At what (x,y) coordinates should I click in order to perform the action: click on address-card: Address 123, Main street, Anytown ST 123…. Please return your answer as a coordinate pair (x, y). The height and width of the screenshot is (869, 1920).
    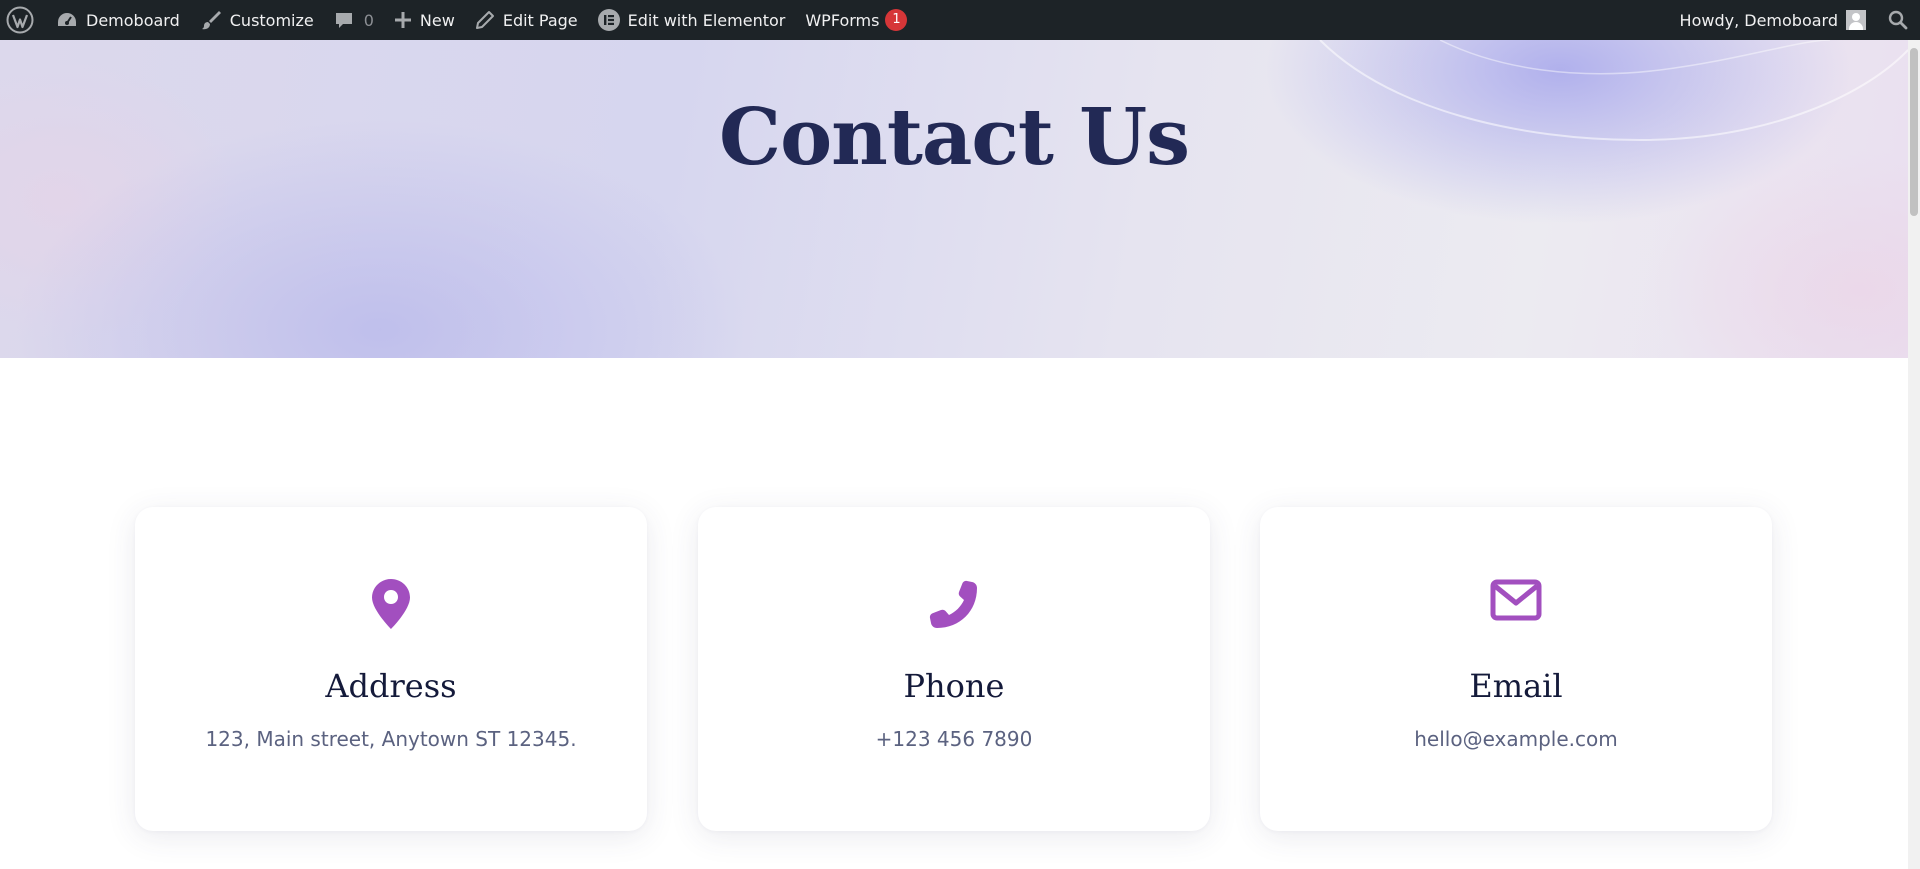
    Looking at the image, I should click on (391, 669).